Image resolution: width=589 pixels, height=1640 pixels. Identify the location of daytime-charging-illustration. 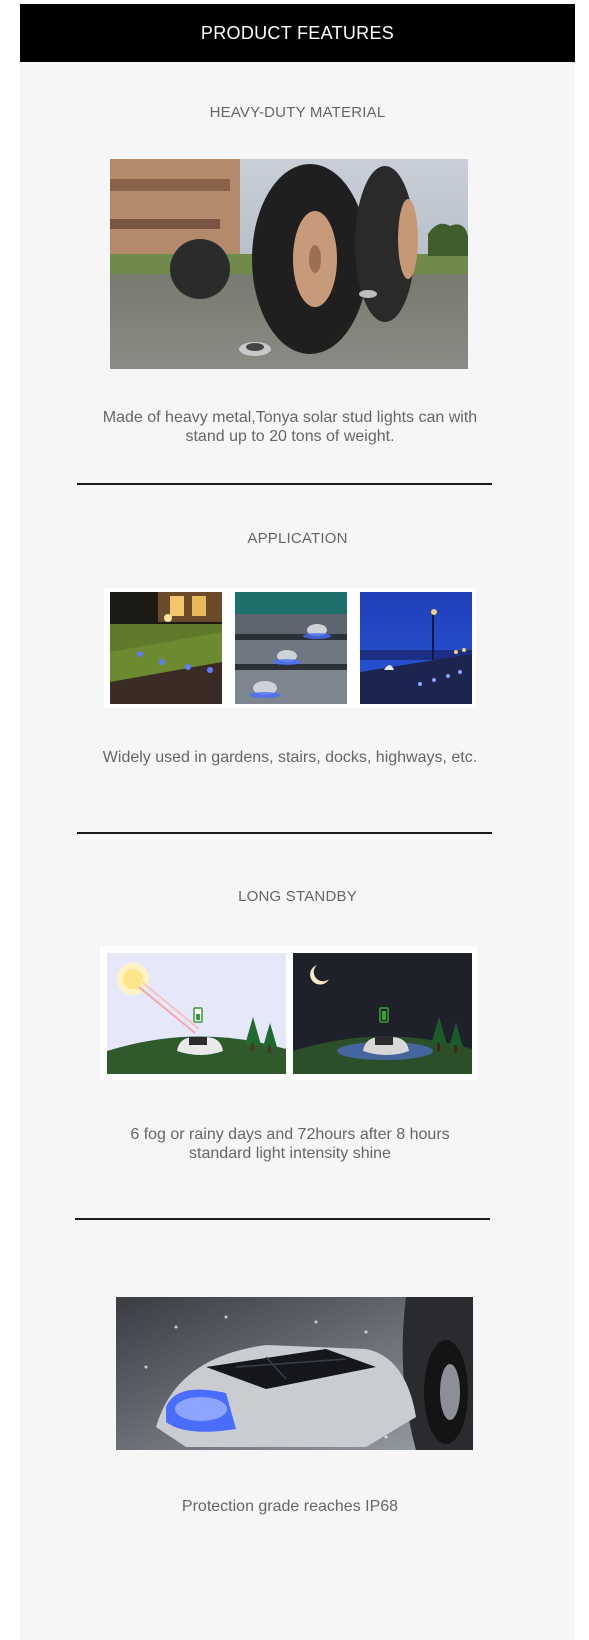
(196, 1013).